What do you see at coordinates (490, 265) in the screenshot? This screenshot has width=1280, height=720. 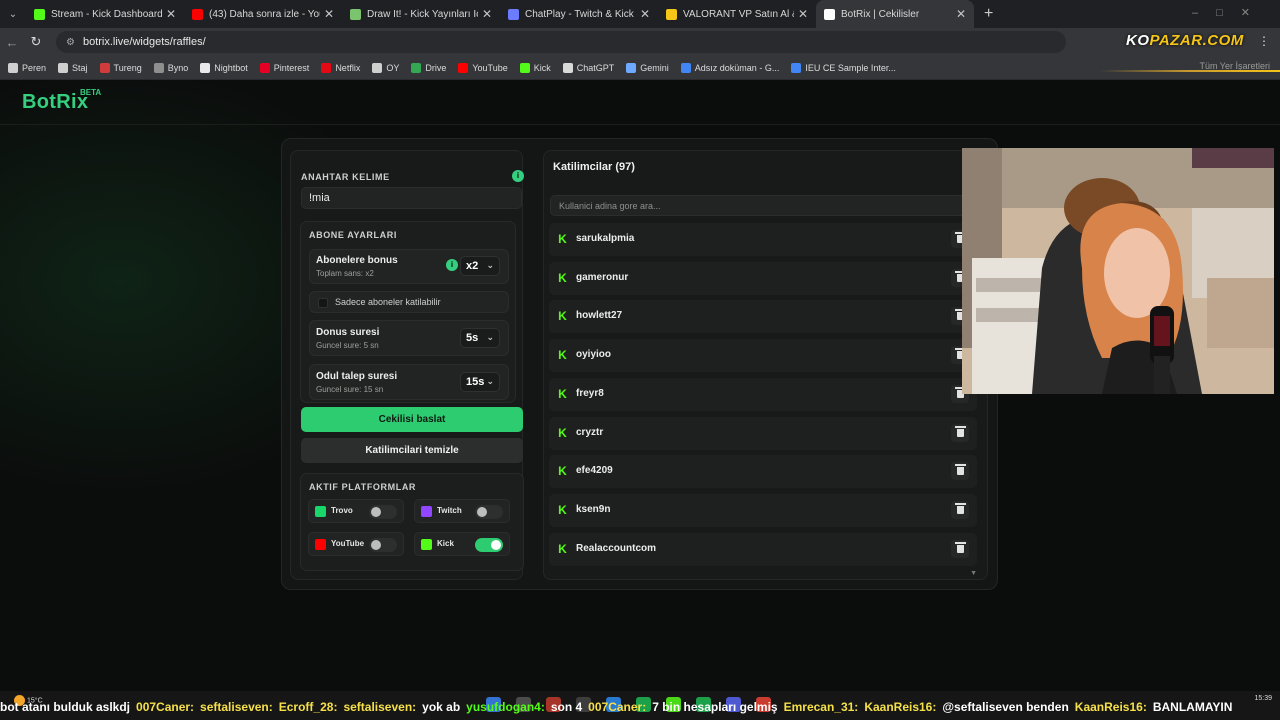 I see `chevron-down-icon: ⌄` at bounding box center [490, 265].